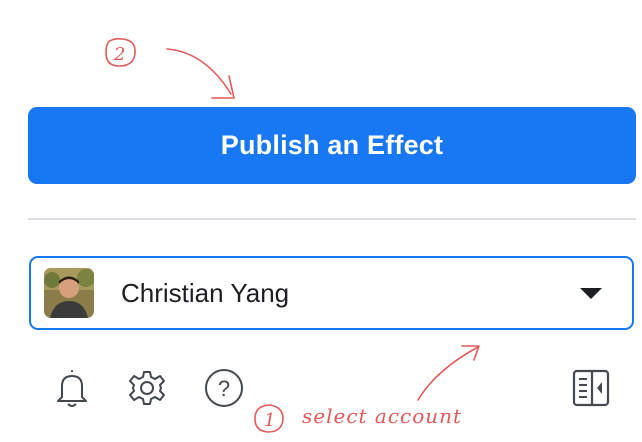 The height and width of the screenshot is (442, 642). I want to click on publish-effect-label: Publish an Effect, so click(332, 145).